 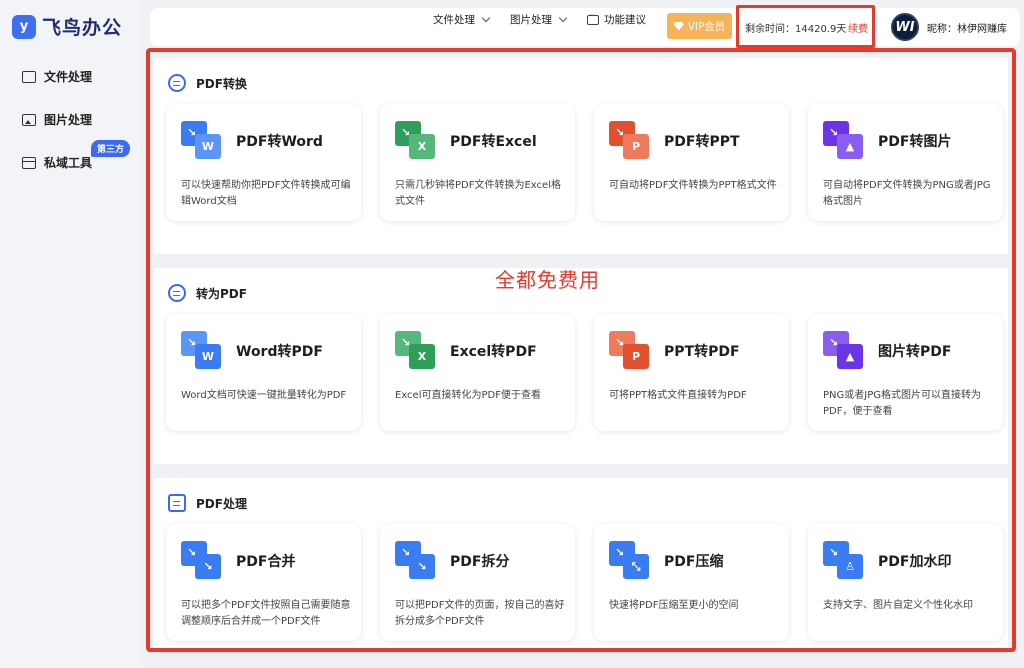 What do you see at coordinates (468, 395) in the screenshot?
I see `card-description: Excel可直接转化为PDF便于查看` at bounding box center [468, 395].